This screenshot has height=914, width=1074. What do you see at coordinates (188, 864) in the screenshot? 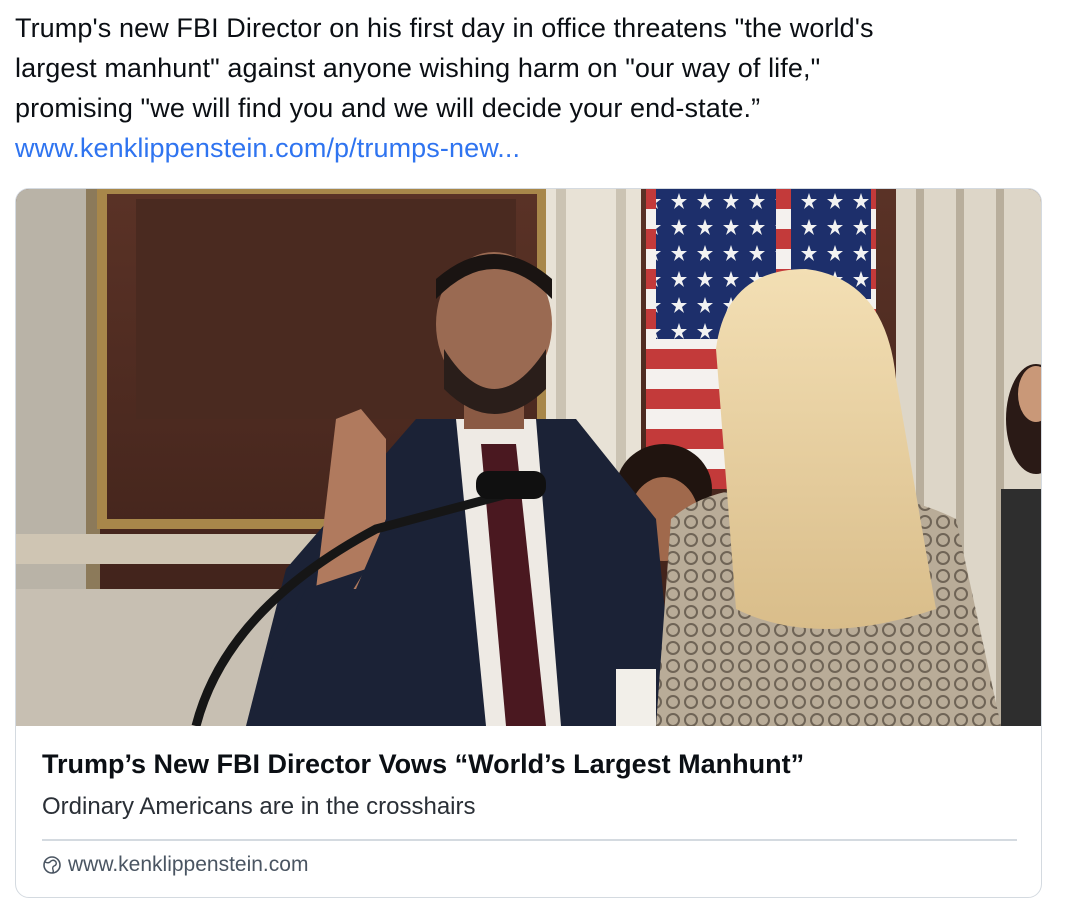
I see `card-domain-text: www.kenklippenstein.com` at bounding box center [188, 864].